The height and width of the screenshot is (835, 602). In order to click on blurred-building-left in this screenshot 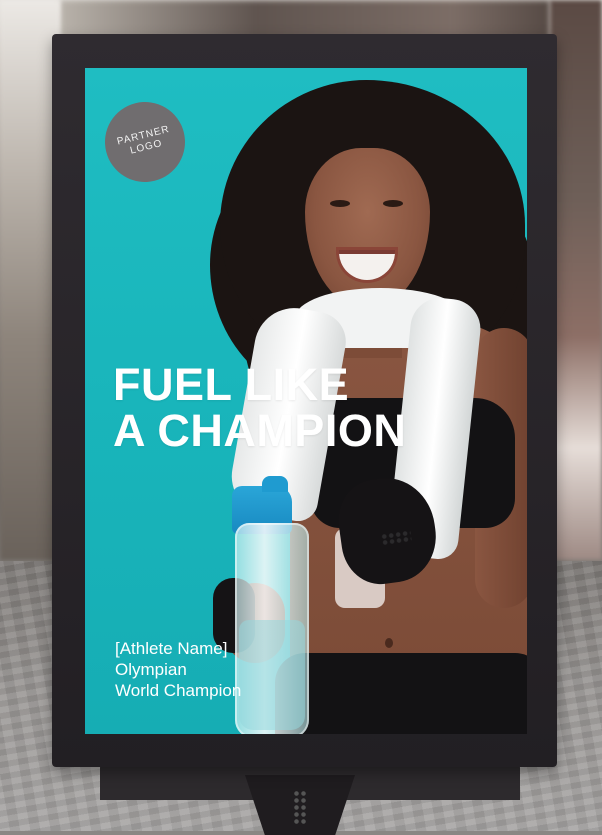, I will do `click(30, 280)`.